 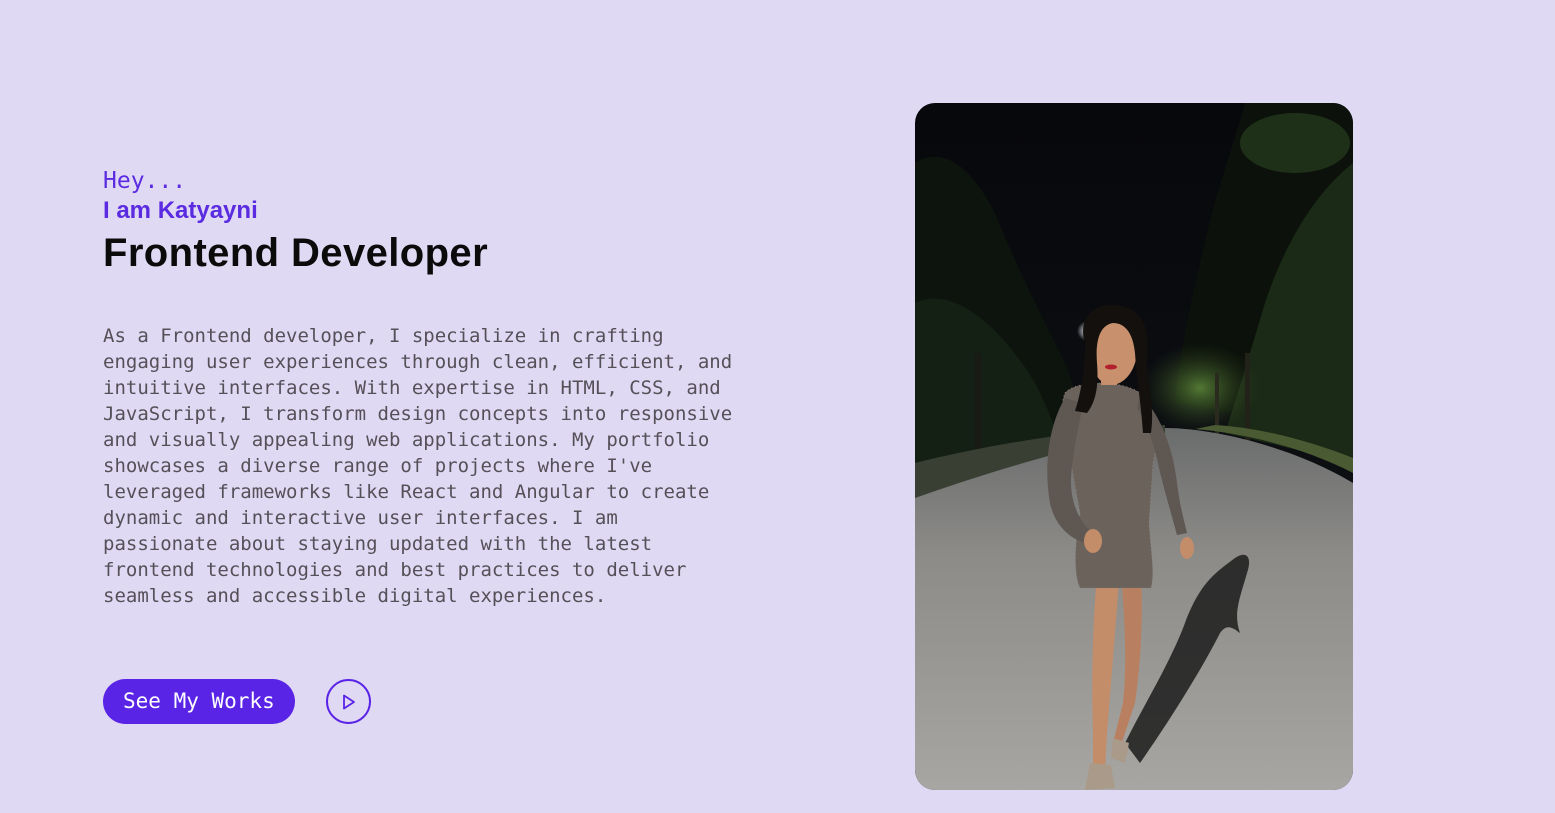 I want to click on play-button, so click(x=348, y=701).